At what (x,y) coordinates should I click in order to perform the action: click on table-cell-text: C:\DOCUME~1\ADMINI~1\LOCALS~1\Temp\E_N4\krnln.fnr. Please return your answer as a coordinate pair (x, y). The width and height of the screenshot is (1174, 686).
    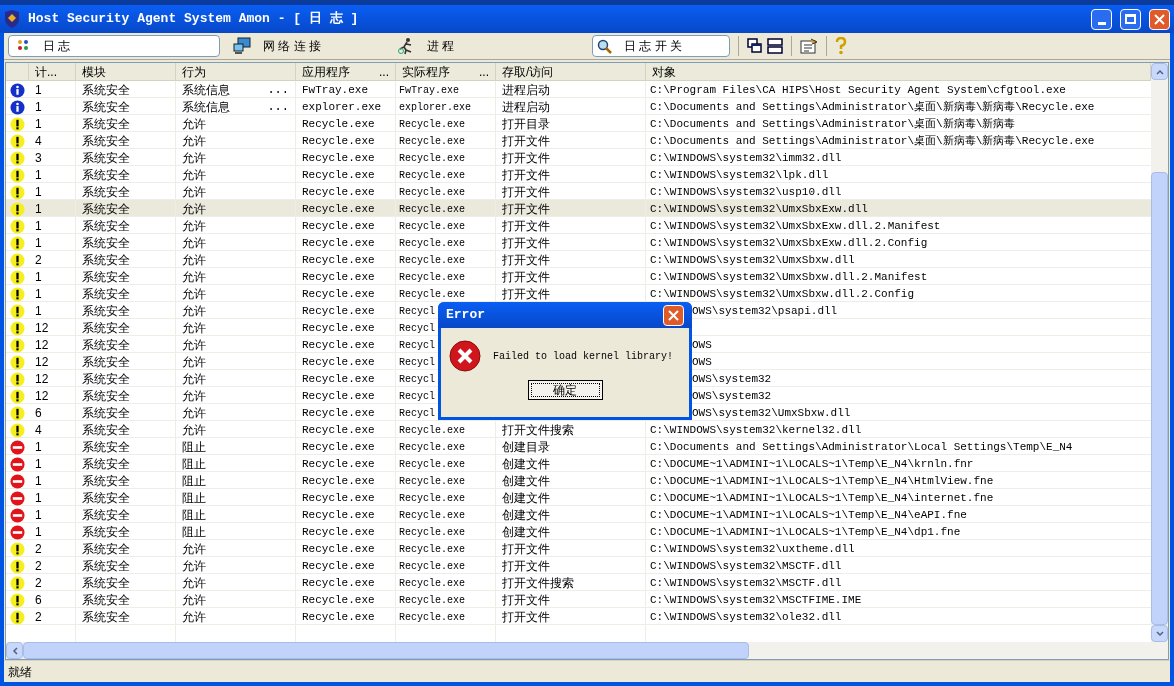
    Looking at the image, I should click on (812, 464).